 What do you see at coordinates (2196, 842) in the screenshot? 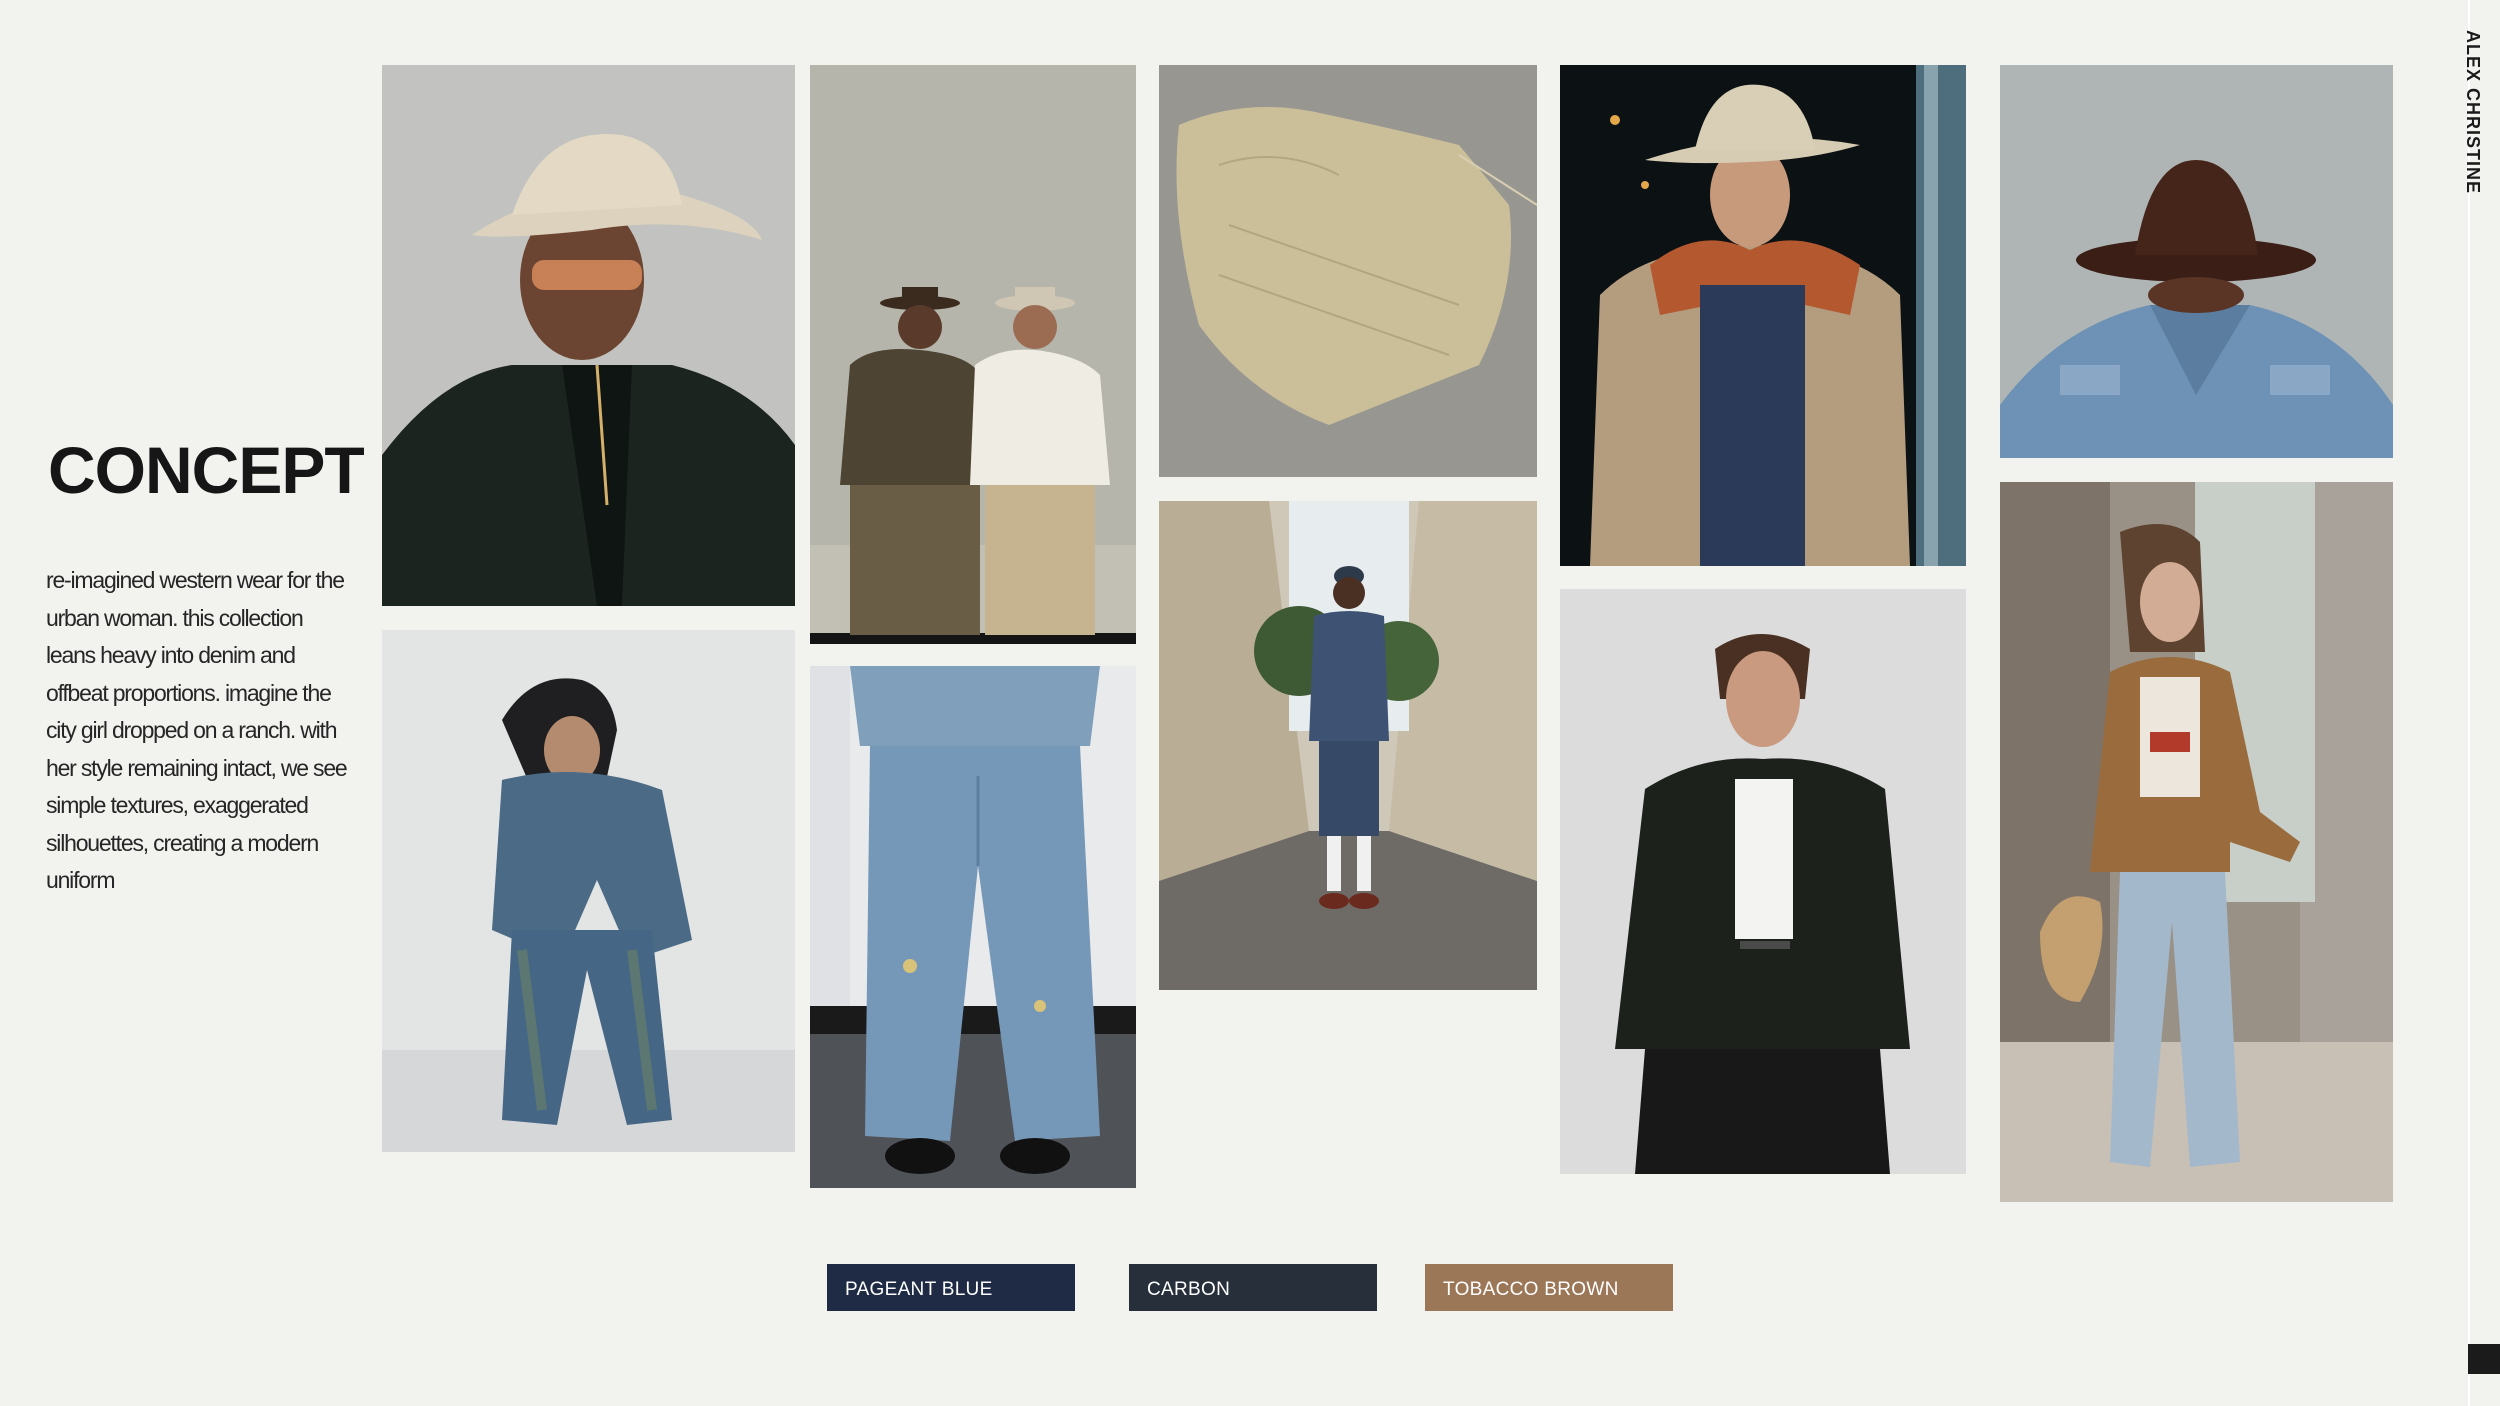
I see `photo-woman-suede-jacket` at bounding box center [2196, 842].